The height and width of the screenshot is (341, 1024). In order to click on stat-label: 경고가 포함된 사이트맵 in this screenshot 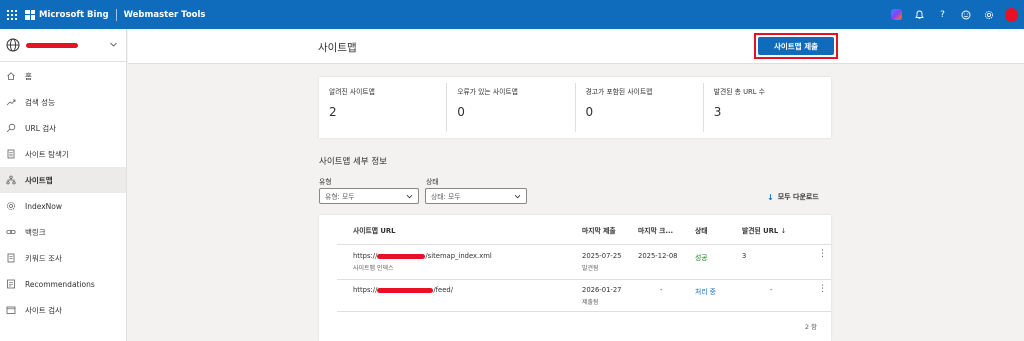, I will do `click(619, 92)`.